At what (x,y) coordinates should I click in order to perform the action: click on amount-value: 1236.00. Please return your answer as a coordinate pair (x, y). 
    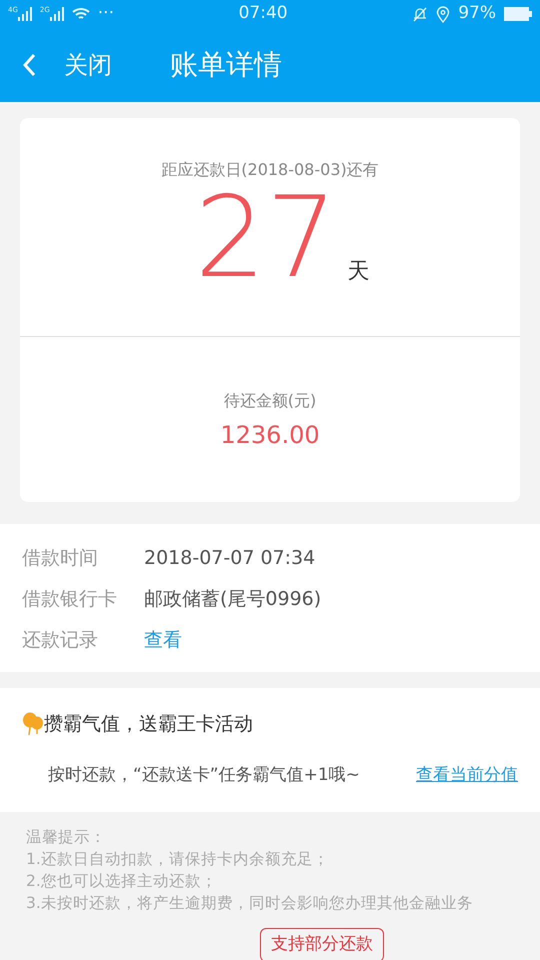
    Looking at the image, I should click on (270, 435).